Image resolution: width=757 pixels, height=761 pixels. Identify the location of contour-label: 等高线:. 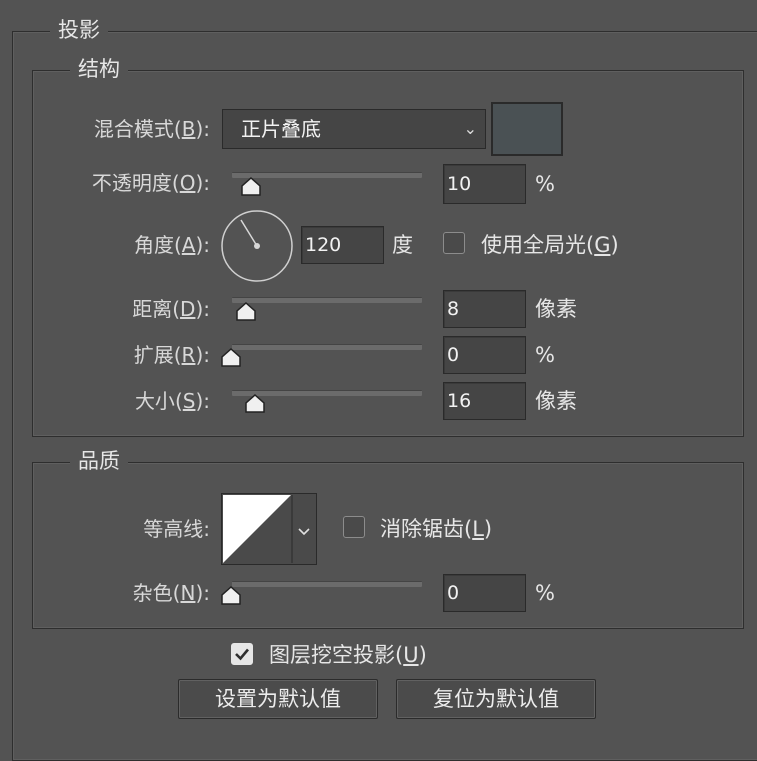
(176, 529).